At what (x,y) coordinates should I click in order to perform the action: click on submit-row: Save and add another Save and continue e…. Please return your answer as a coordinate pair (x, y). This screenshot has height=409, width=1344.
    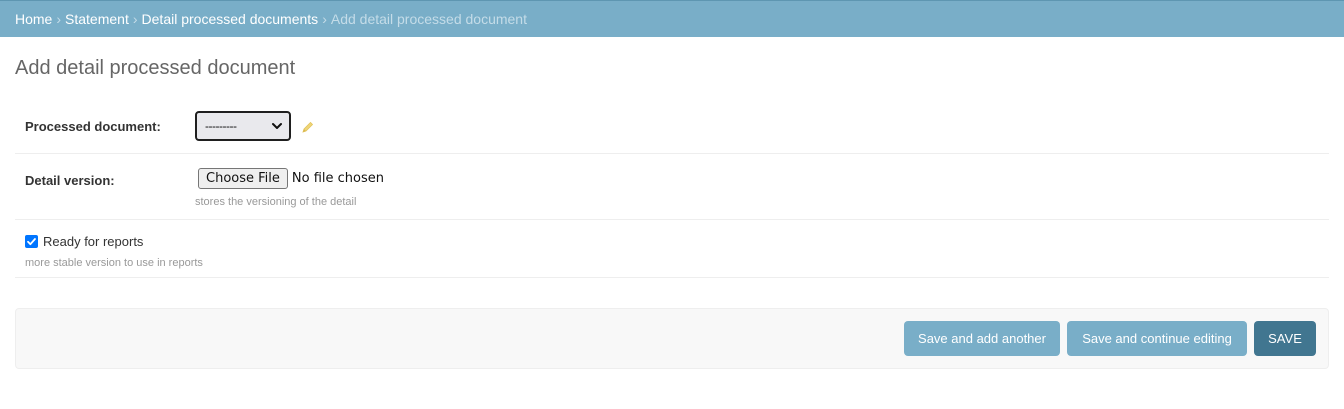
    Looking at the image, I should click on (672, 338).